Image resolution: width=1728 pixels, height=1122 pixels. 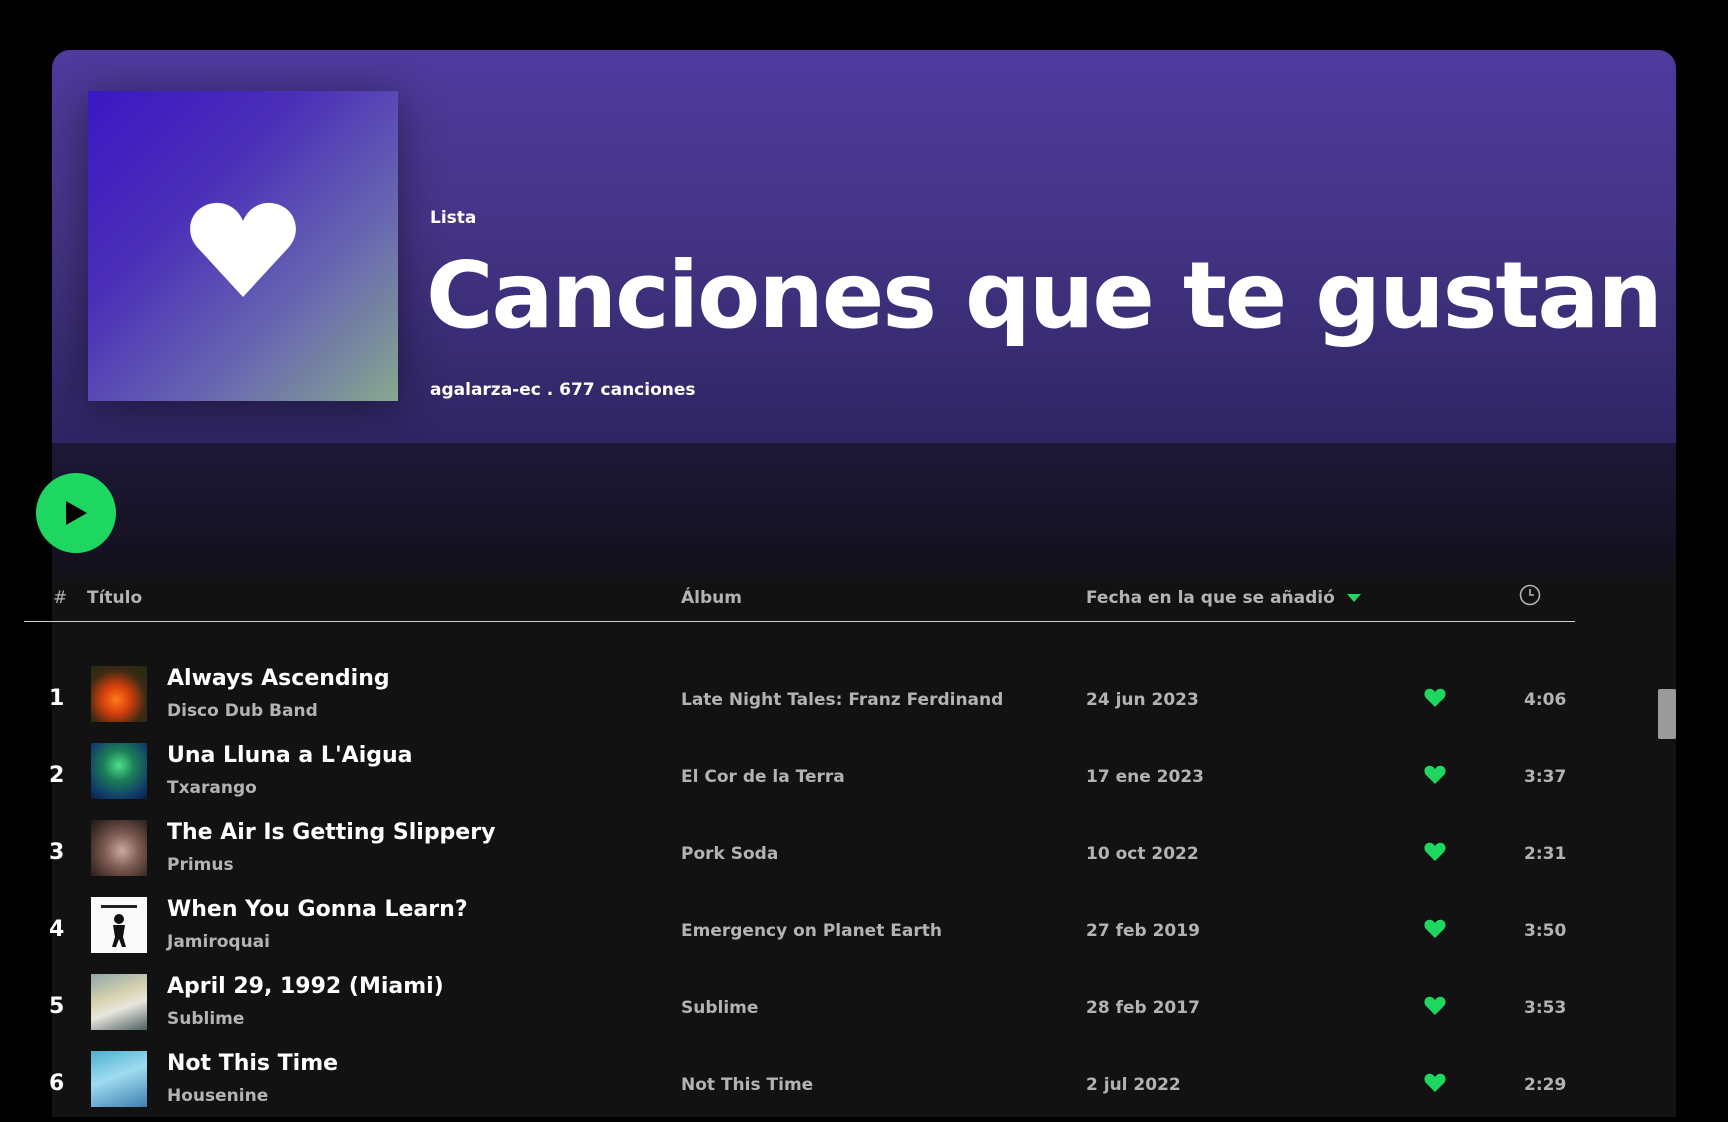 What do you see at coordinates (1545, 777) in the screenshot?
I see `track-duration: 3:37` at bounding box center [1545, 777].